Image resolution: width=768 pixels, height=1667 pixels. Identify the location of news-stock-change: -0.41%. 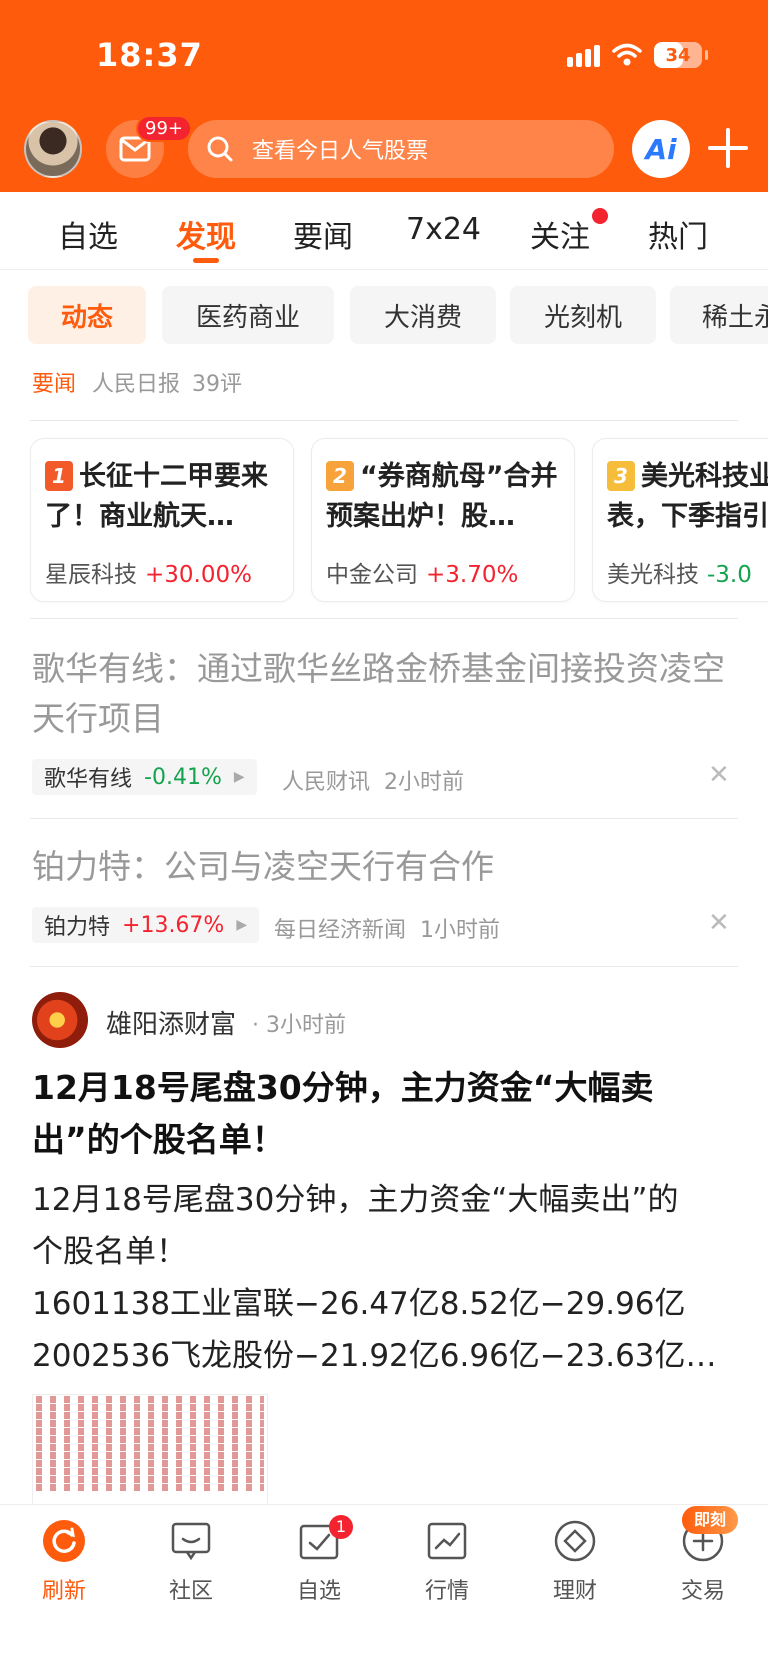
(183, 777).